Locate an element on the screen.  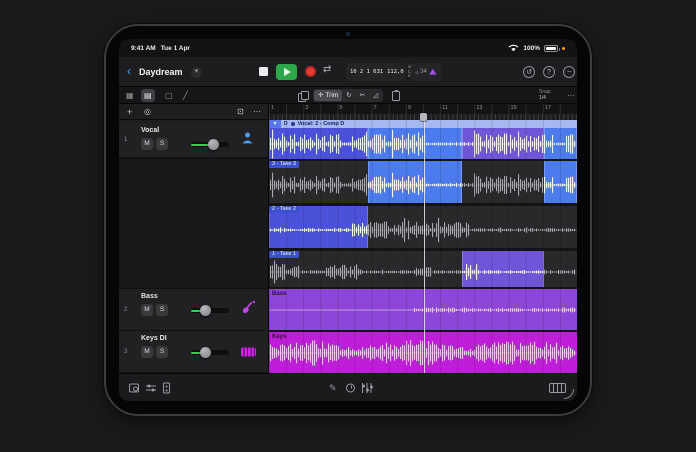
track-header-panel: + ◎ ⊡ ⋯ 1 Vocal M S 2 Bass M S 3 Keys DI M S is located at coordinates (194, 238).